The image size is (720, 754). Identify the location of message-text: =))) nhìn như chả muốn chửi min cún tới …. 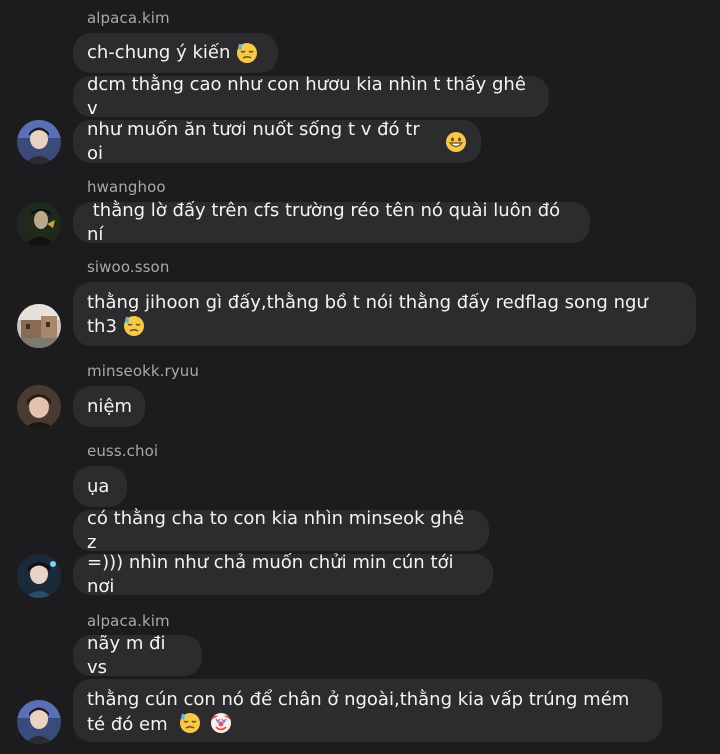
(273, 574).